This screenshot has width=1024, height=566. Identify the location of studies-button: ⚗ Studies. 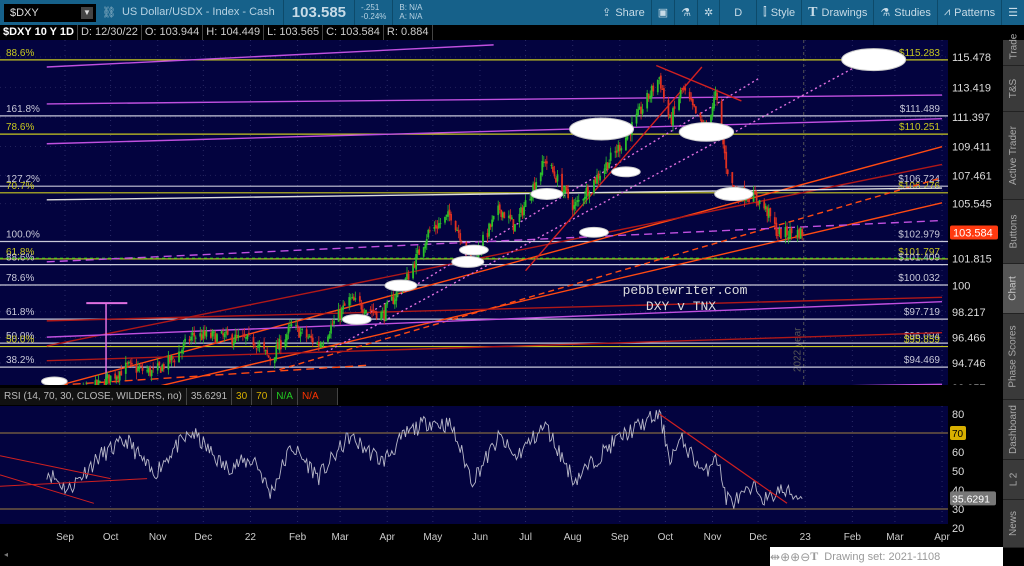
(906, 12).